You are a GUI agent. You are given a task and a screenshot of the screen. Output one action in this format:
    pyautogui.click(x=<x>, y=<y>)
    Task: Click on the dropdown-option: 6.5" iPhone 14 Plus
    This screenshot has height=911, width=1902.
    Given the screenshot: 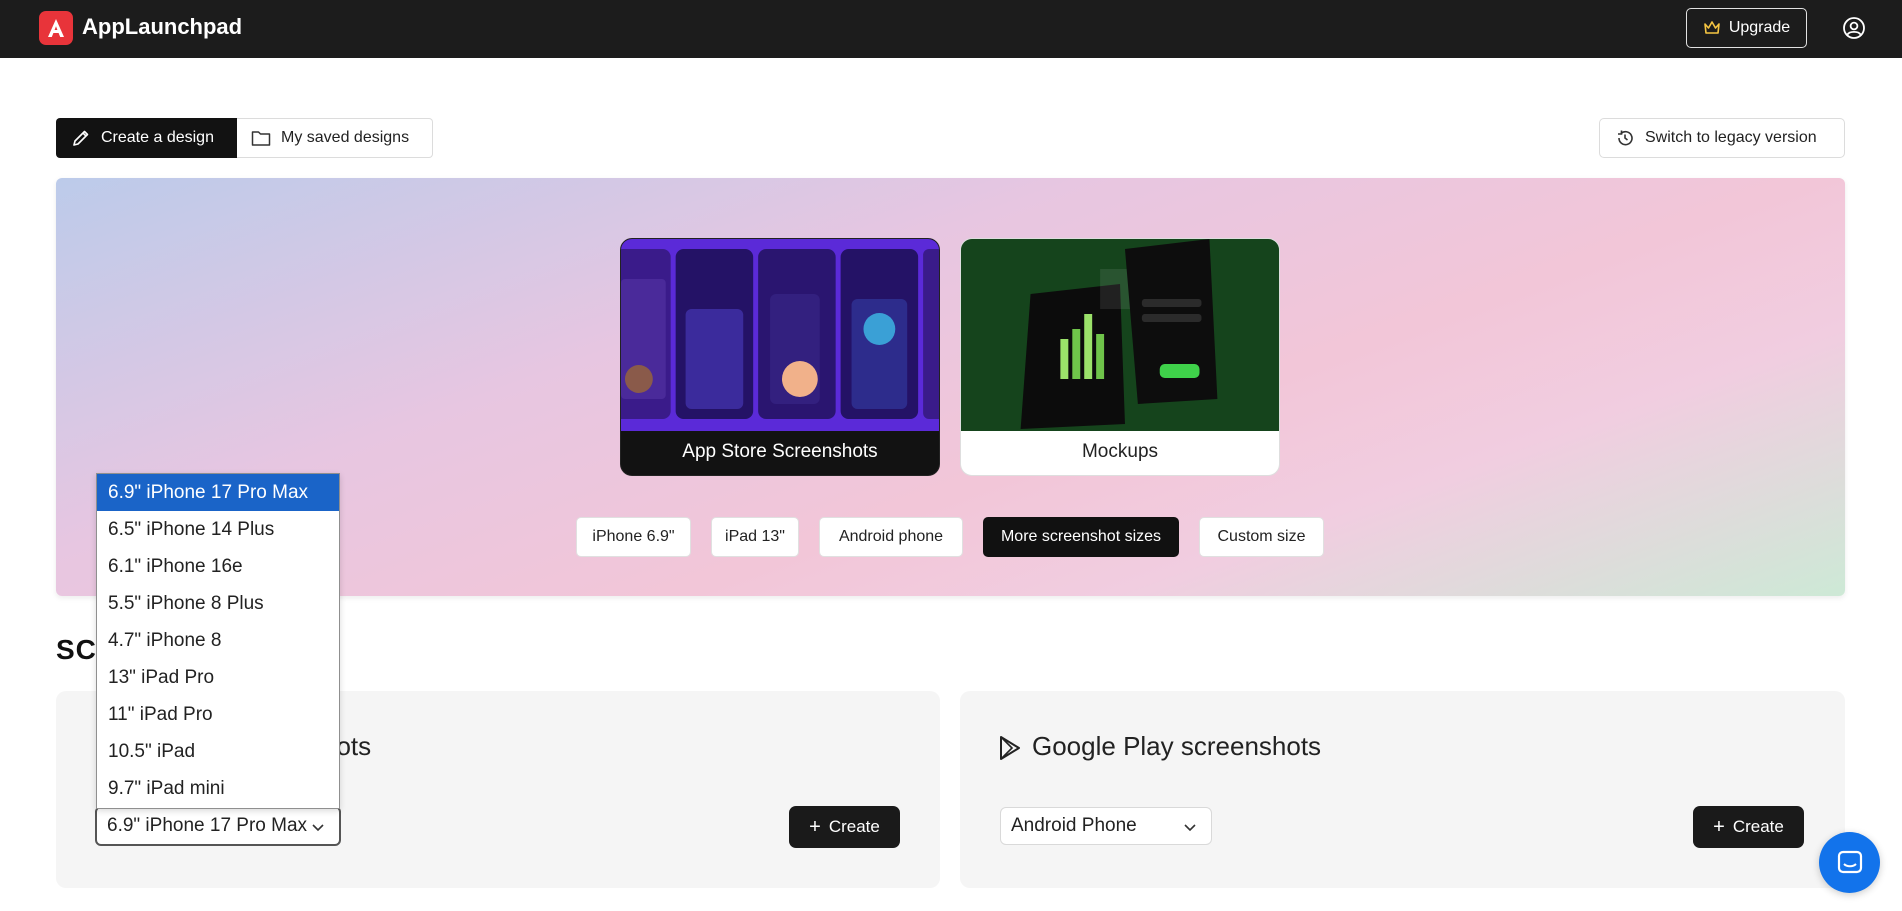 What is the action you would take?
    pyautogui.click(x=218, y=529)
    